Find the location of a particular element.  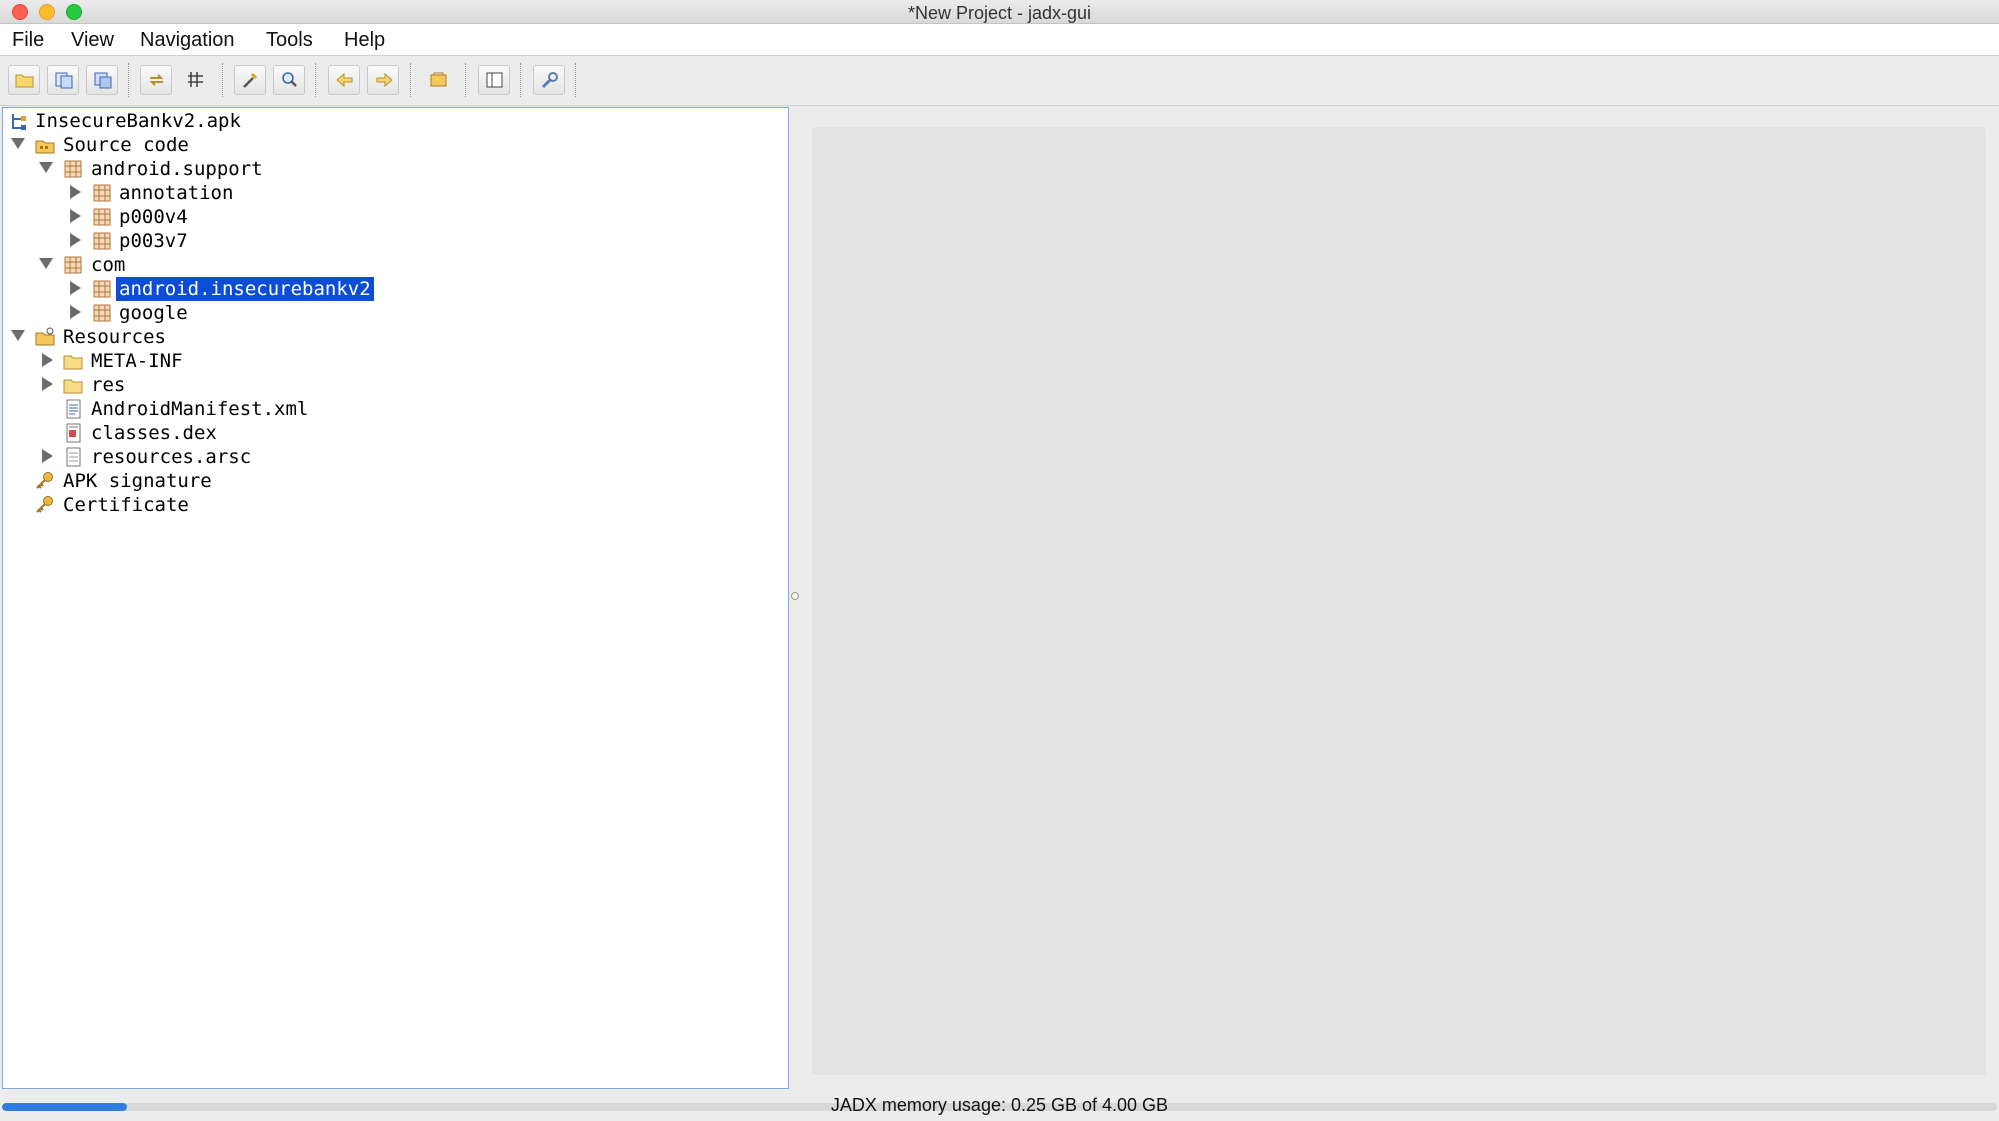

tree-label-selected: android.insecurebankv2 is located at coordinates (245, 289).